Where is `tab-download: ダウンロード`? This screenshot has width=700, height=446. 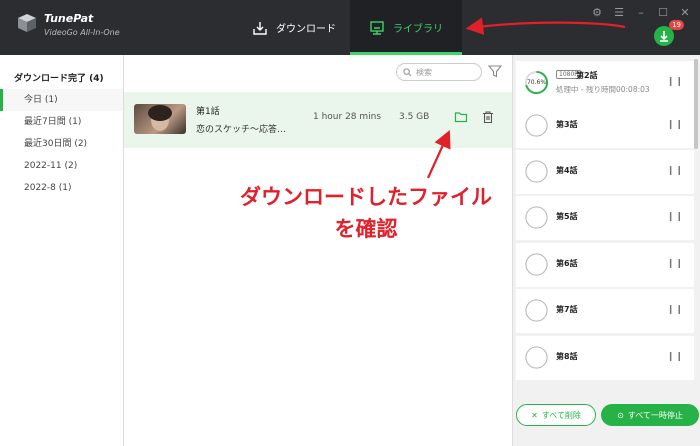 tab-download: ダウンロード is located at coordinates (294, 27).